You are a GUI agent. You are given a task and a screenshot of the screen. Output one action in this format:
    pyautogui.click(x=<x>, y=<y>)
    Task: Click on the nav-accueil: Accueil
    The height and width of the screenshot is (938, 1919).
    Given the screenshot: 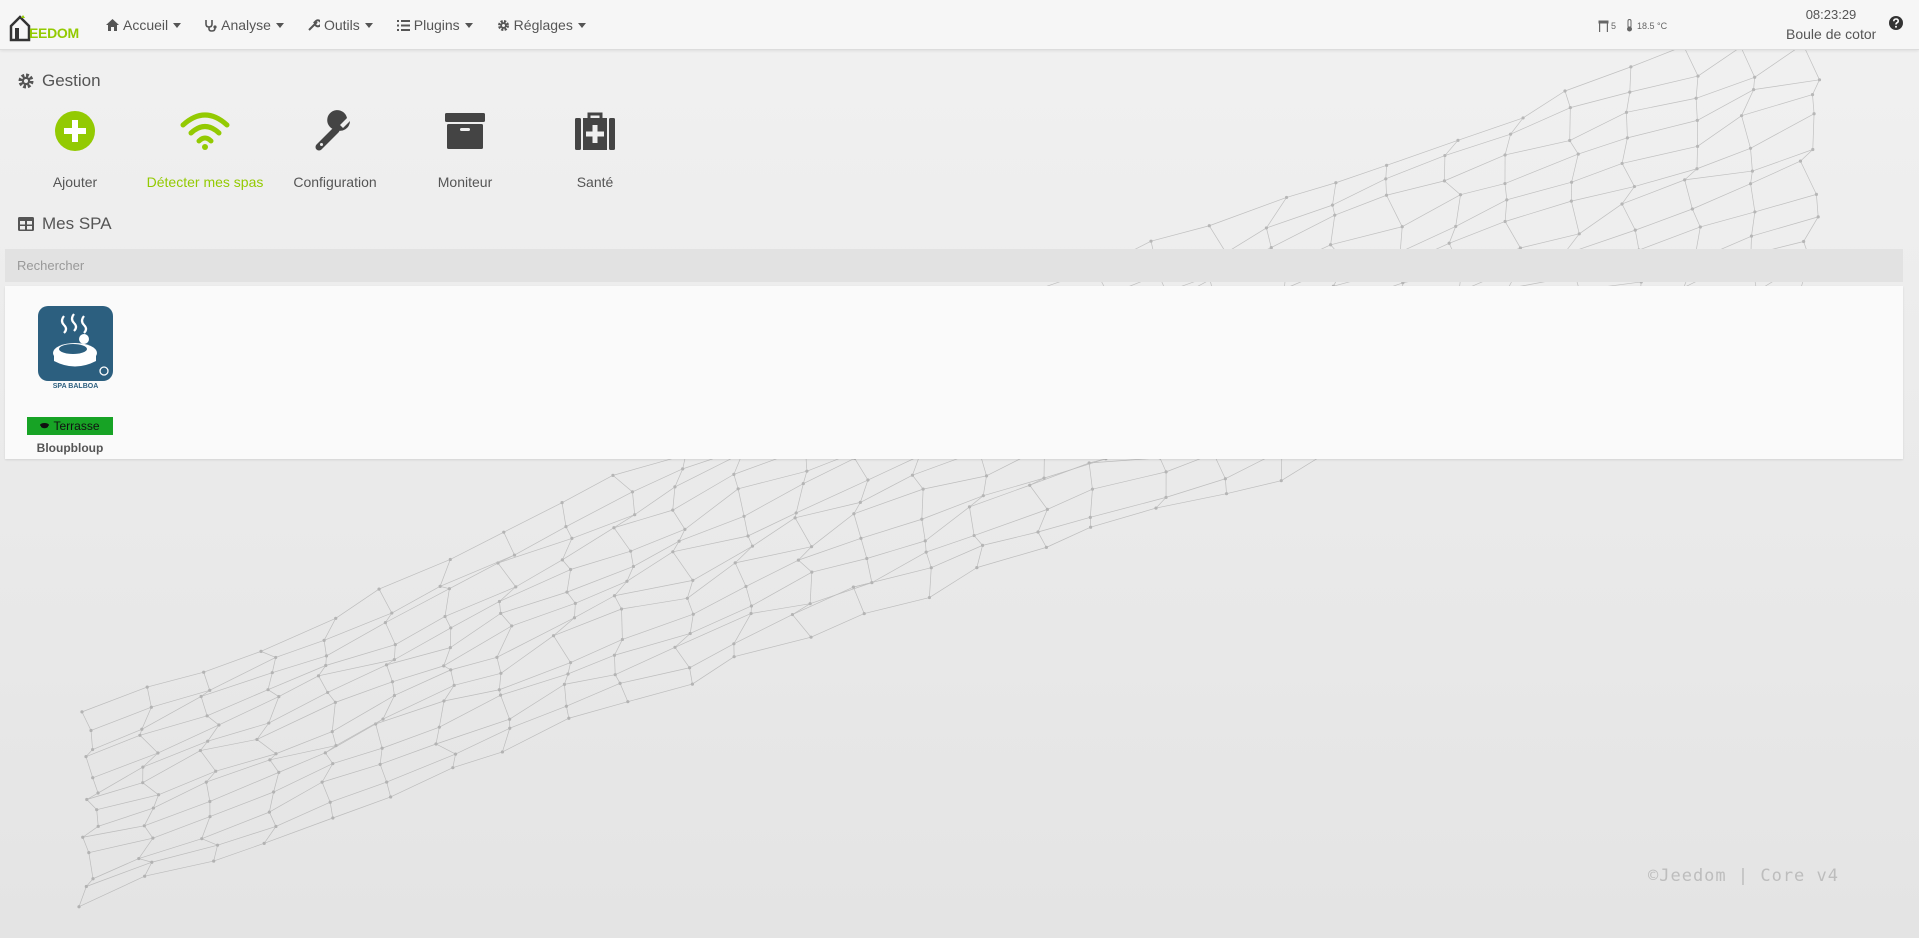 What is the action you would take?
    pyautogui.click(x=143, y=25)
    